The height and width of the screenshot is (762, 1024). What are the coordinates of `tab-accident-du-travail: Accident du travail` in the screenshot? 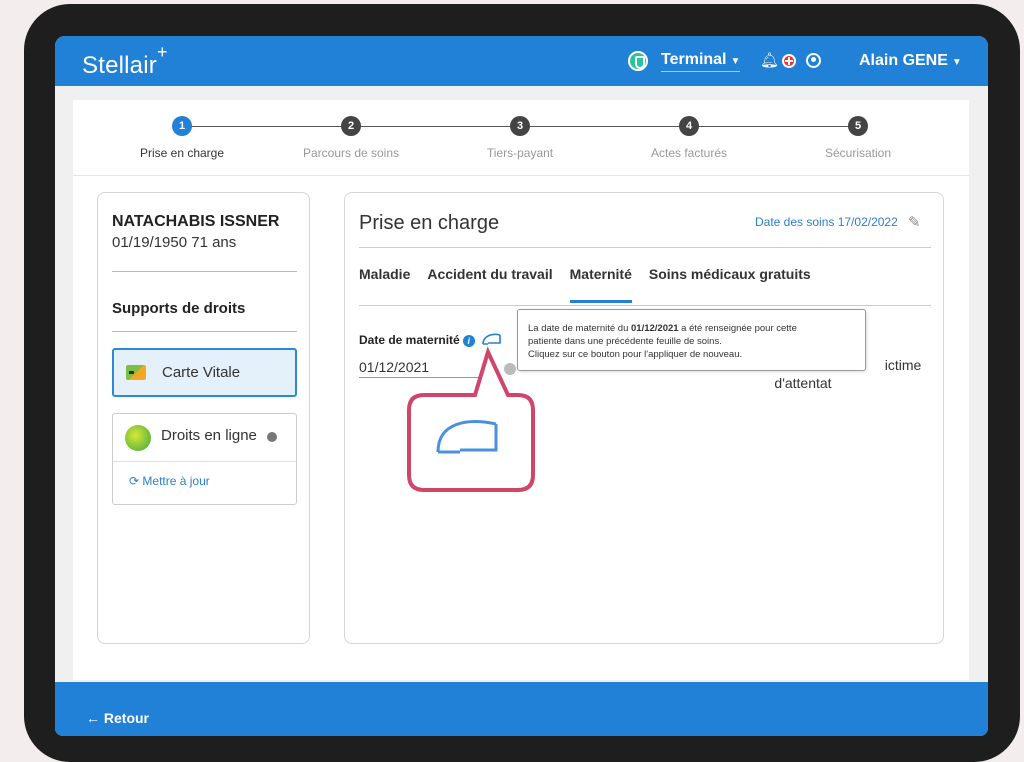 It's located at (489, 284).